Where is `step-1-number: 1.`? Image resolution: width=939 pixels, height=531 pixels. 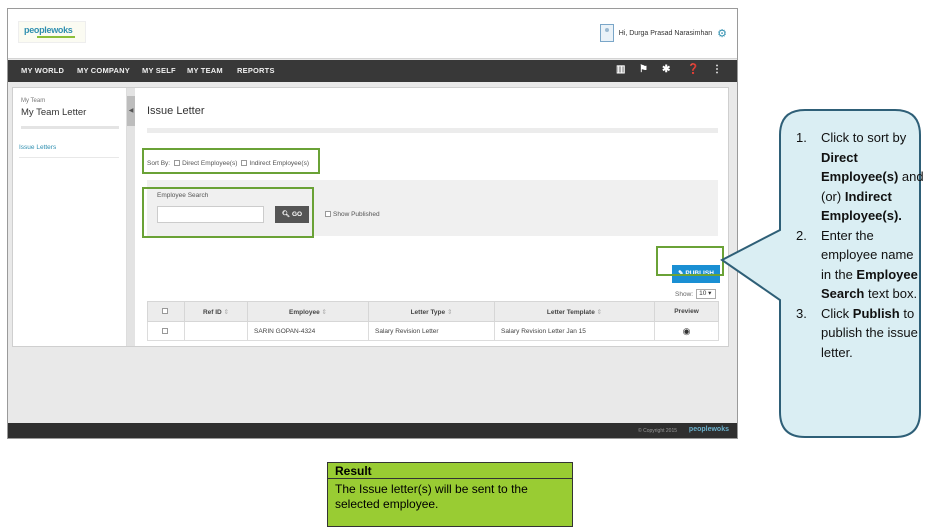
step-1-number: 1. is located at coordinates (801, 137).